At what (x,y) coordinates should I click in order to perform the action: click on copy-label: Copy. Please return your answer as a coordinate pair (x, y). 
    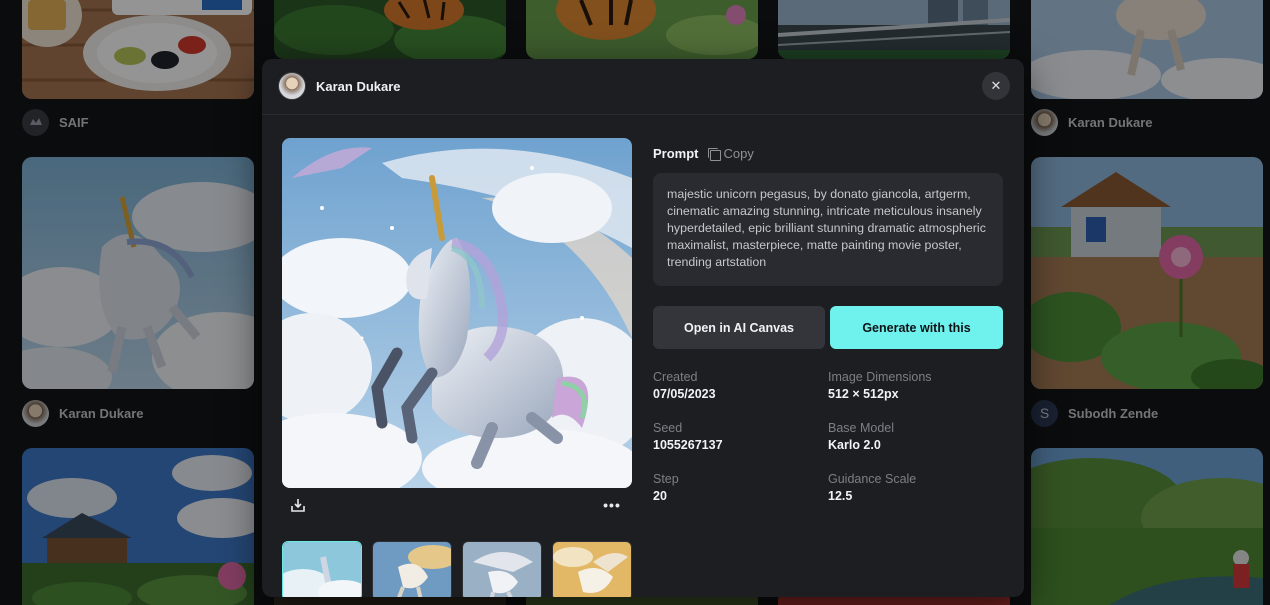
    Looking at the image, I should click on (738, 153).